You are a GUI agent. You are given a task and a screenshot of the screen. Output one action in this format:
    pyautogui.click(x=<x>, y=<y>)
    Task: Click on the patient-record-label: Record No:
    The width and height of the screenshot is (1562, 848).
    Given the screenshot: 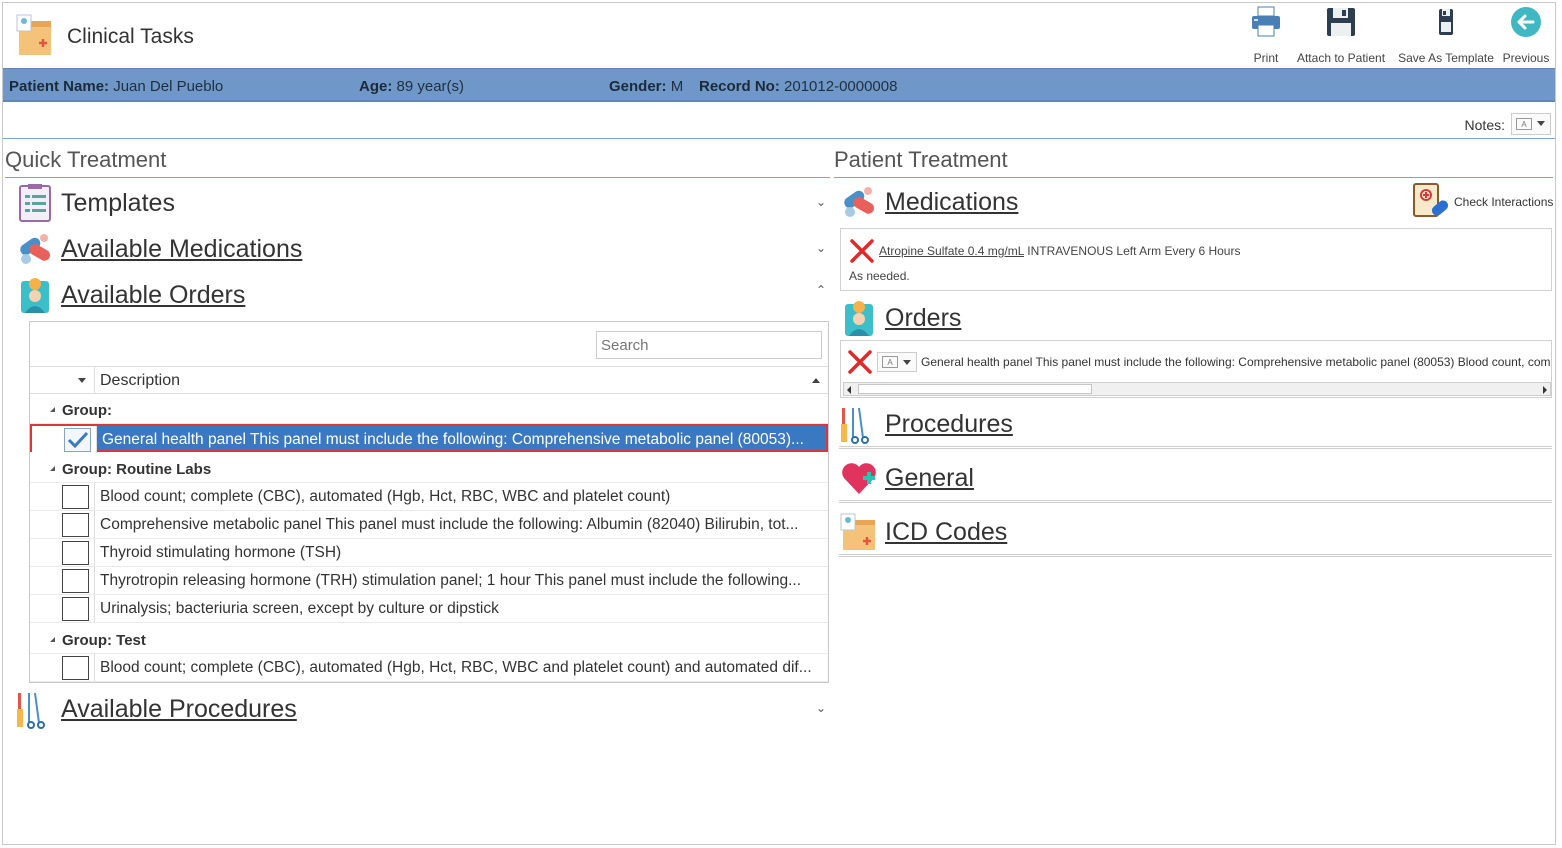 What is the action you would take?
    pyautogui.click(x=739, y=86)
    